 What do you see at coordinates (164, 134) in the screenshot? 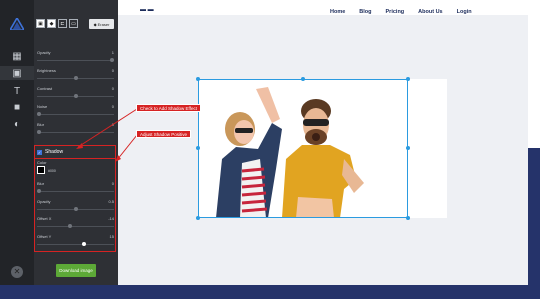
I see `adjust-shadow-callout: Adjust Shadow Positive` at bounding box center [164, 134].